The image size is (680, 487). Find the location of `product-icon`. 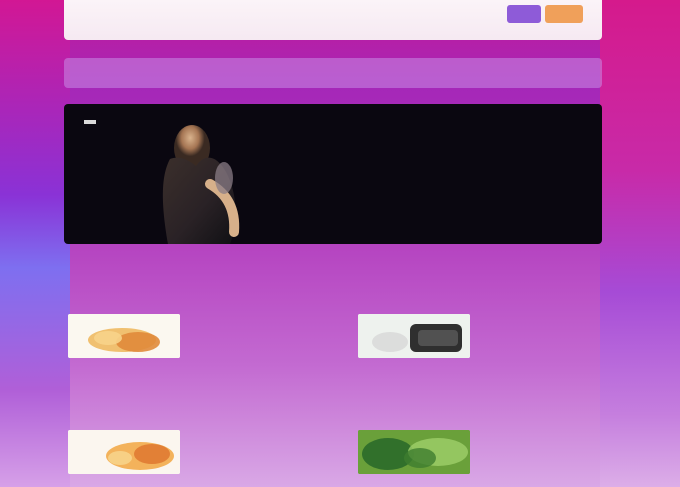

product-icon is located at coordinates (414, 336).